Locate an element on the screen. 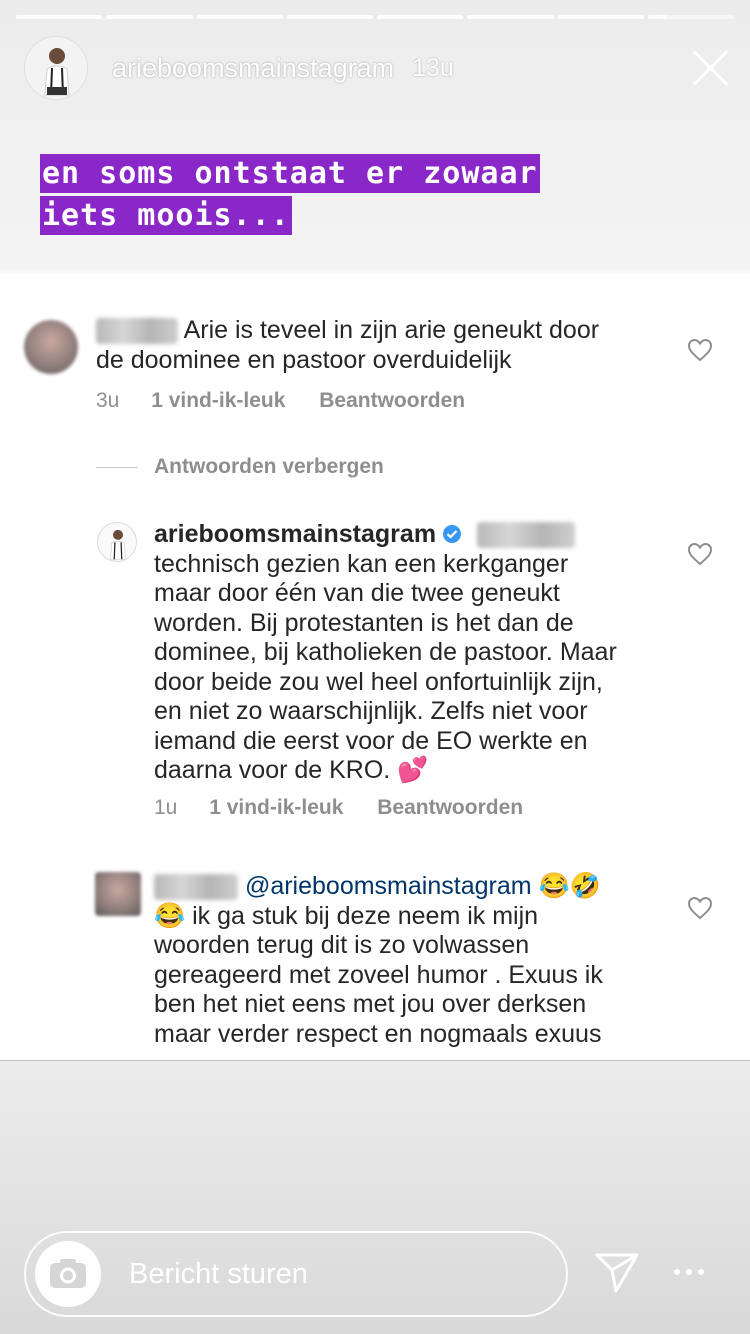  story-time: 13u is located at coordinates (433, 67).